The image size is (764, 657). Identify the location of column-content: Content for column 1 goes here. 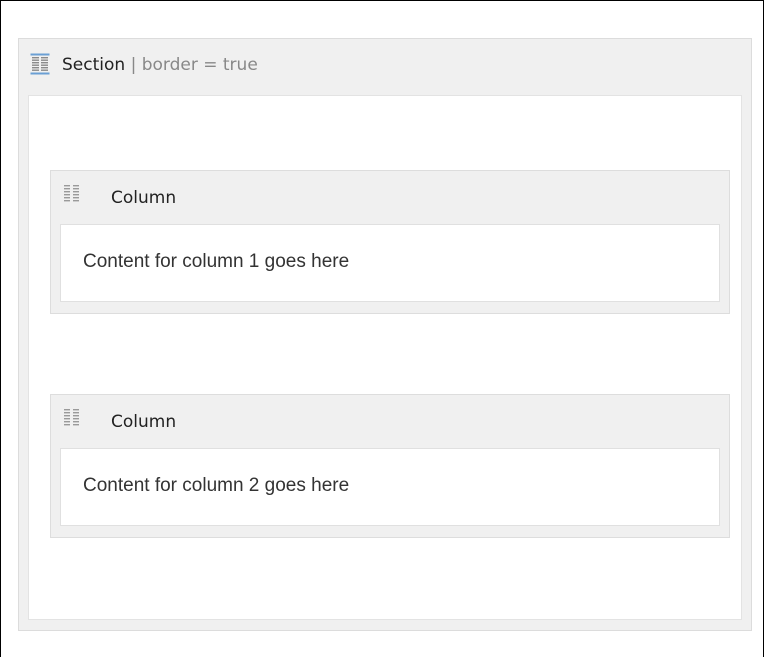
(390, 263).